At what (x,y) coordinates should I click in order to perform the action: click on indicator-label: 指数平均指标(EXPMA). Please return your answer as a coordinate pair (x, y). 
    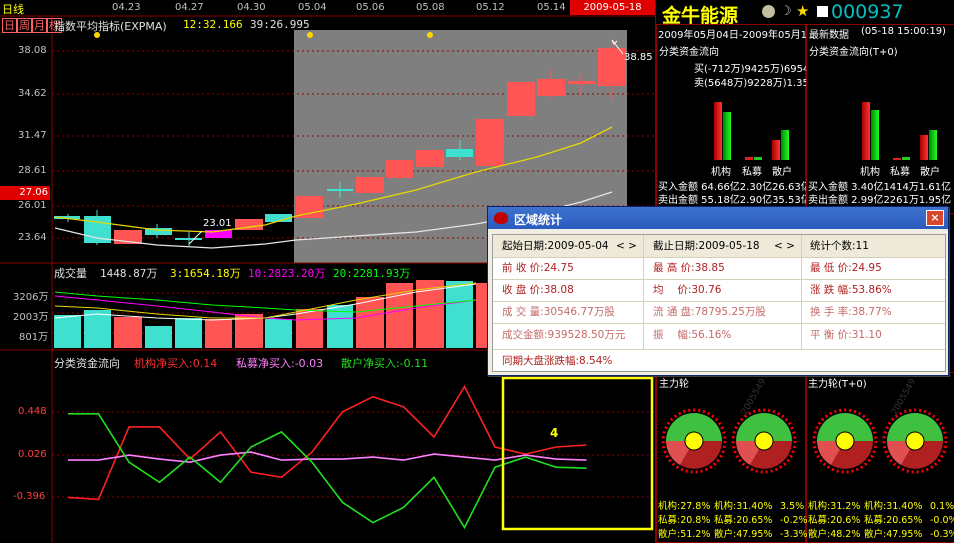
    Looking at the image, I should click on (110, 26).